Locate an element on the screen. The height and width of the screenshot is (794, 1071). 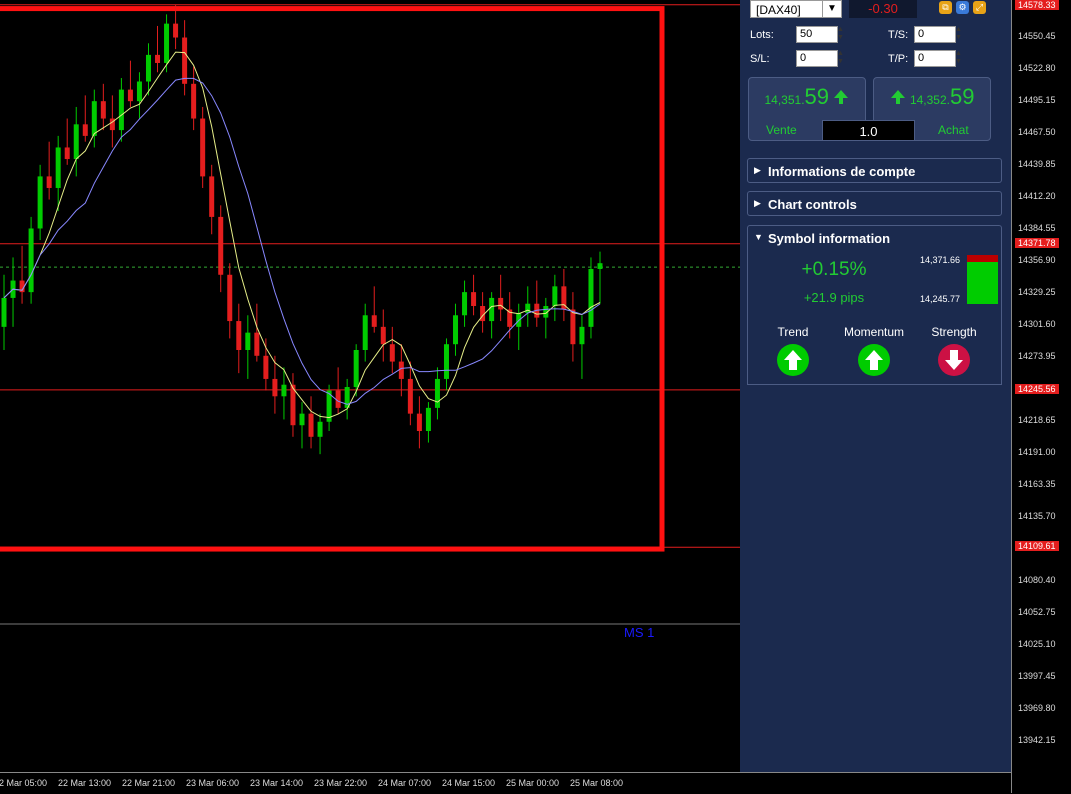
buy-price: 14,352.59 is located at coordinates (932, 97).